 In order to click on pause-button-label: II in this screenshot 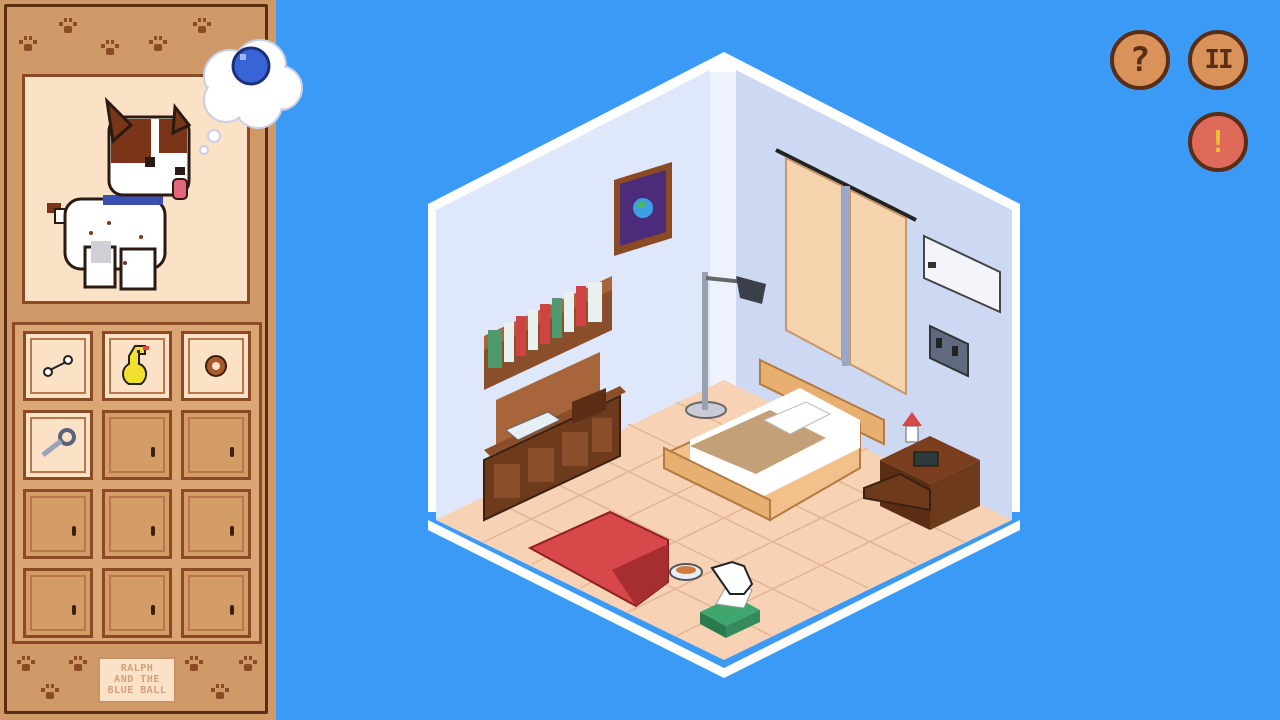, I will do `click(1218, 60)`.